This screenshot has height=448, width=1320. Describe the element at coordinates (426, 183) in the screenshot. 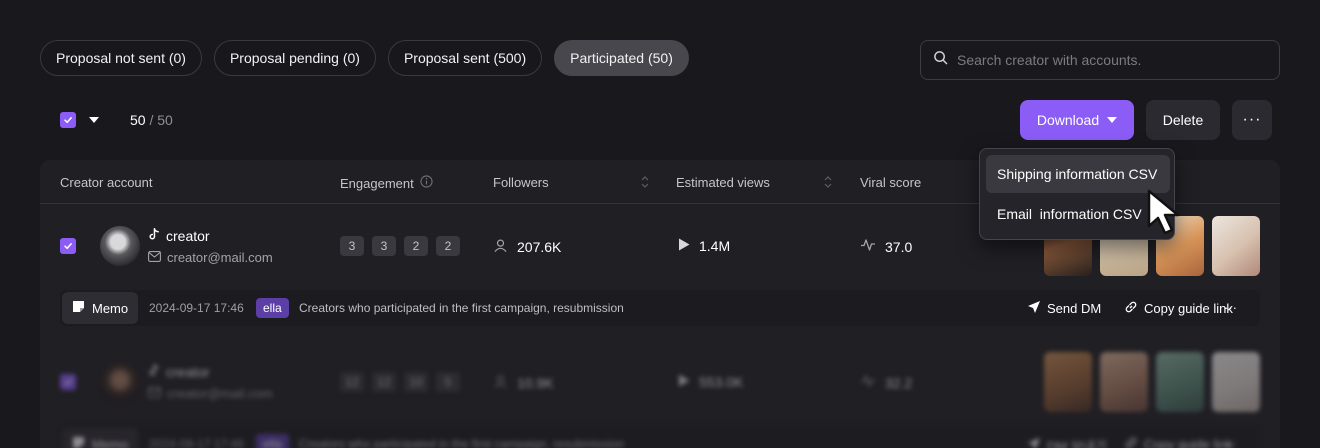

I see `info-icon` at that location.